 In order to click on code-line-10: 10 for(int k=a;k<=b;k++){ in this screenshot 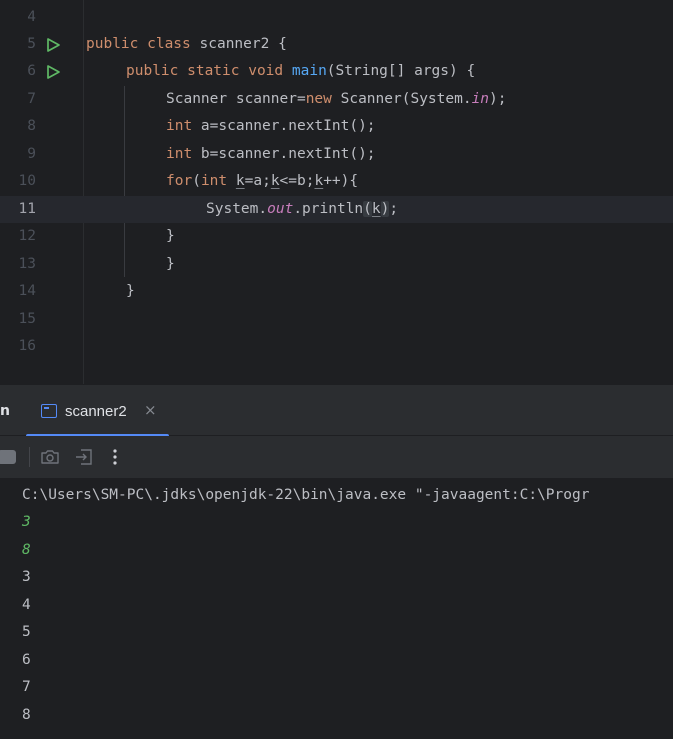, I will do `click(336, 181)`.